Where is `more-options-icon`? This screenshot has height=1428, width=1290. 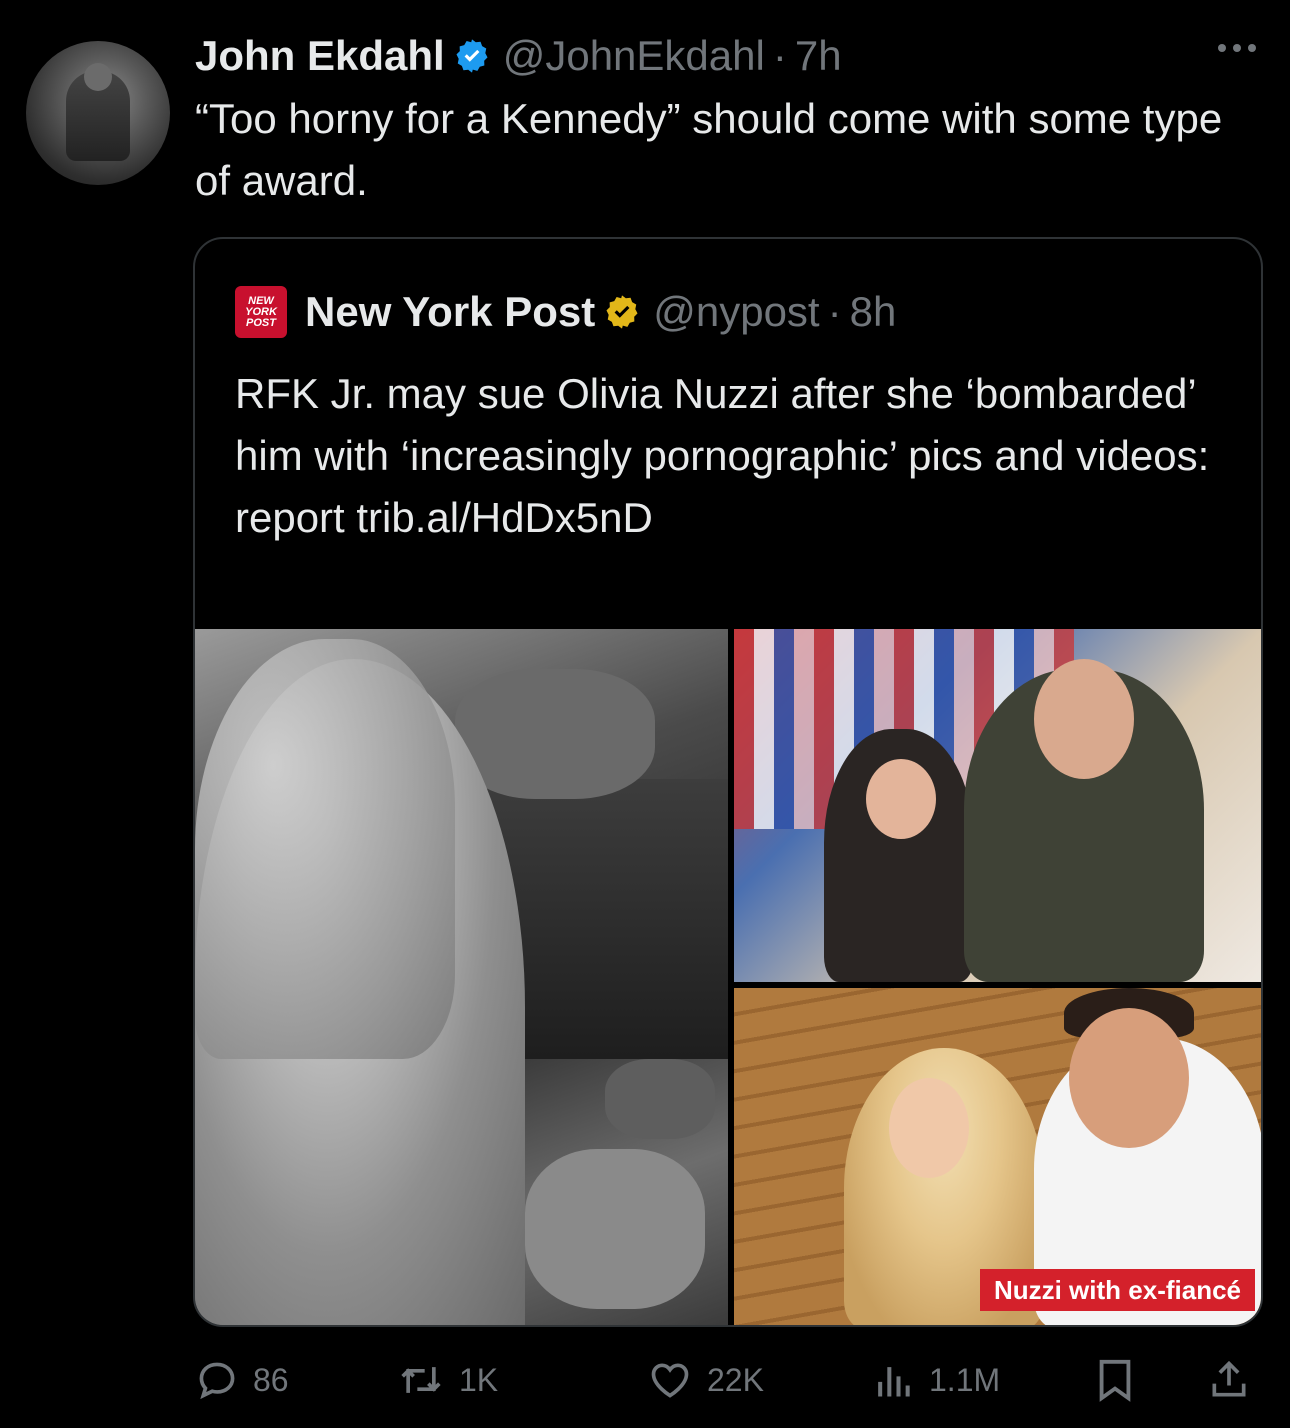 more-options-icon is located at coordinates (1237, 48).